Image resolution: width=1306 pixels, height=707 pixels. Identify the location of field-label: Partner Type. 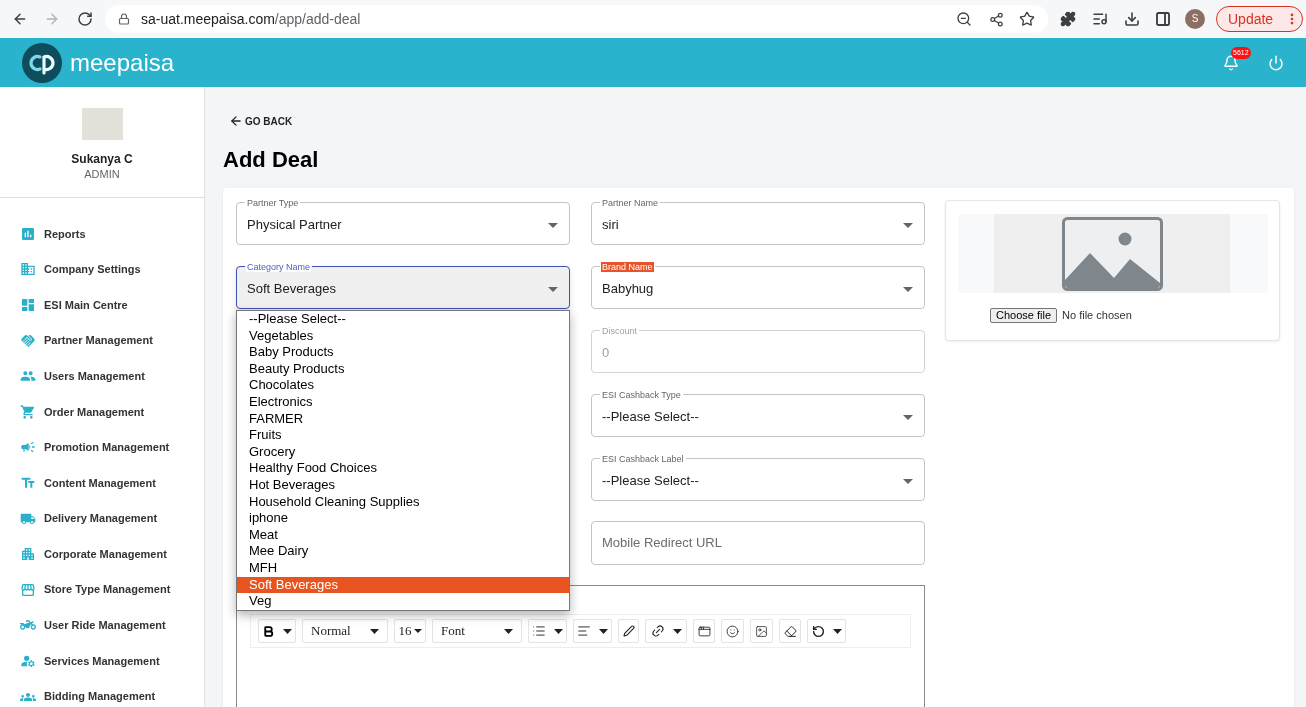
(273, 203).